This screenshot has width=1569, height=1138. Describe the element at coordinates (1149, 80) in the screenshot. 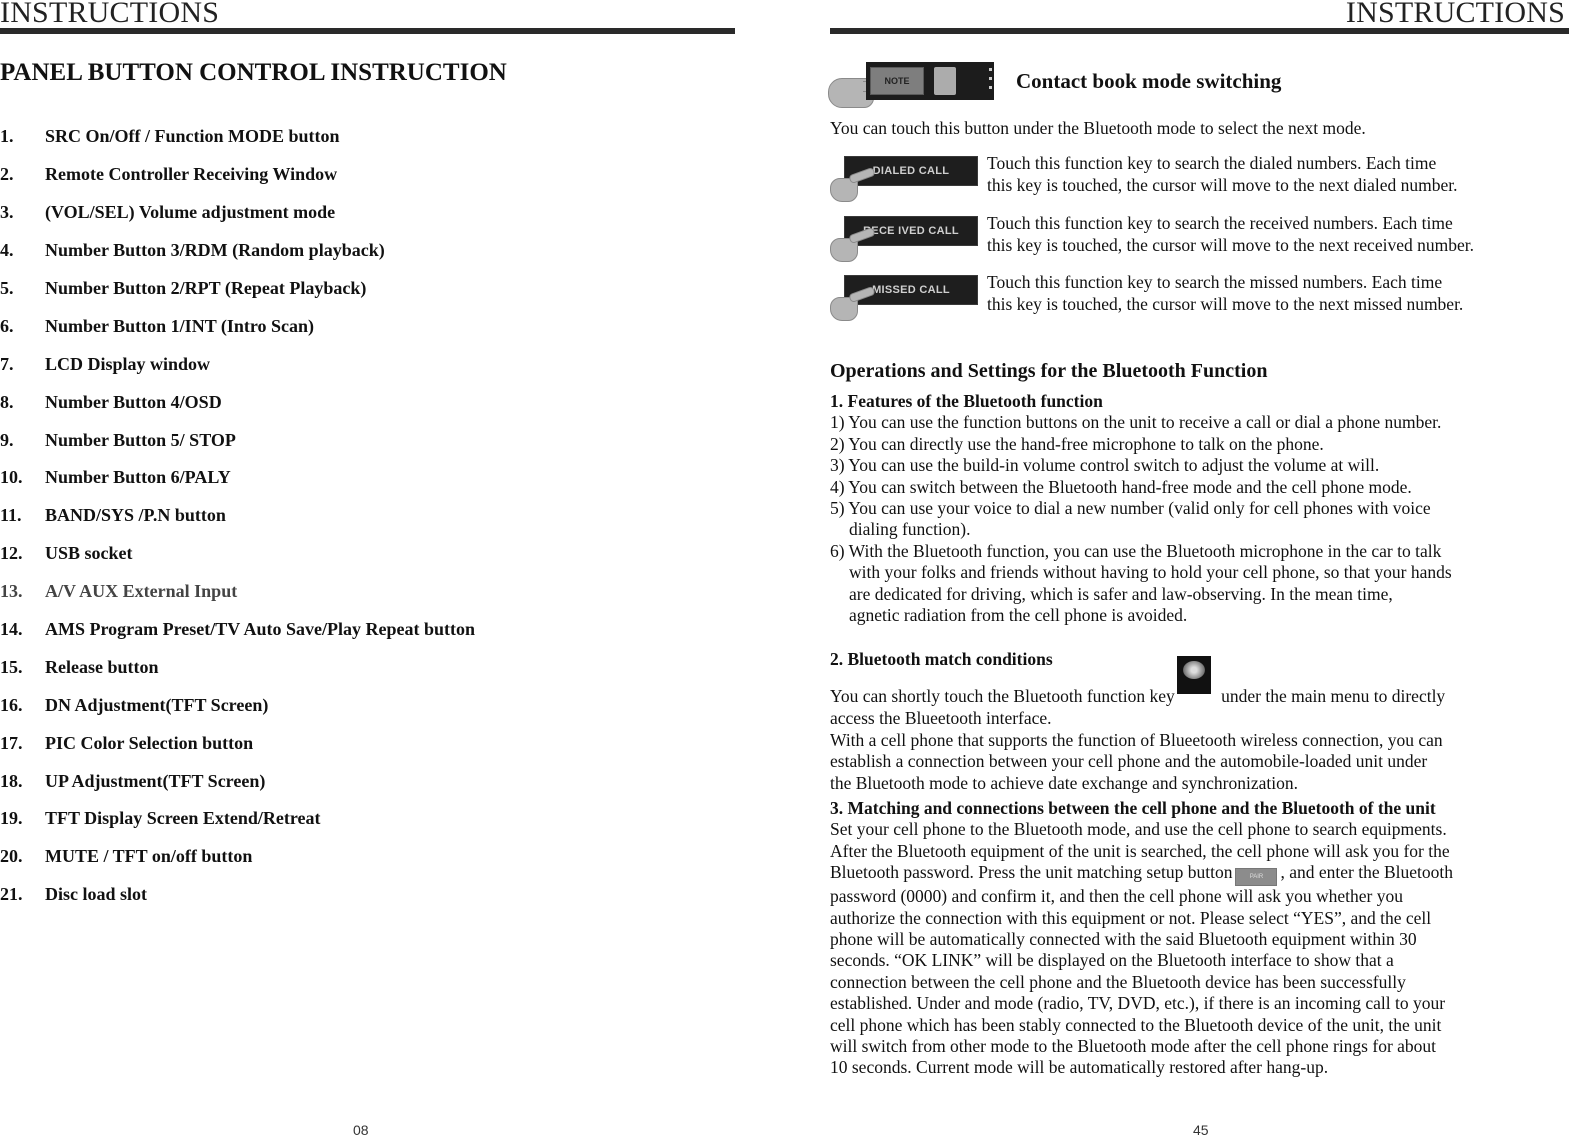

I see `contact-book-title: Contact book mode switching` at that location.